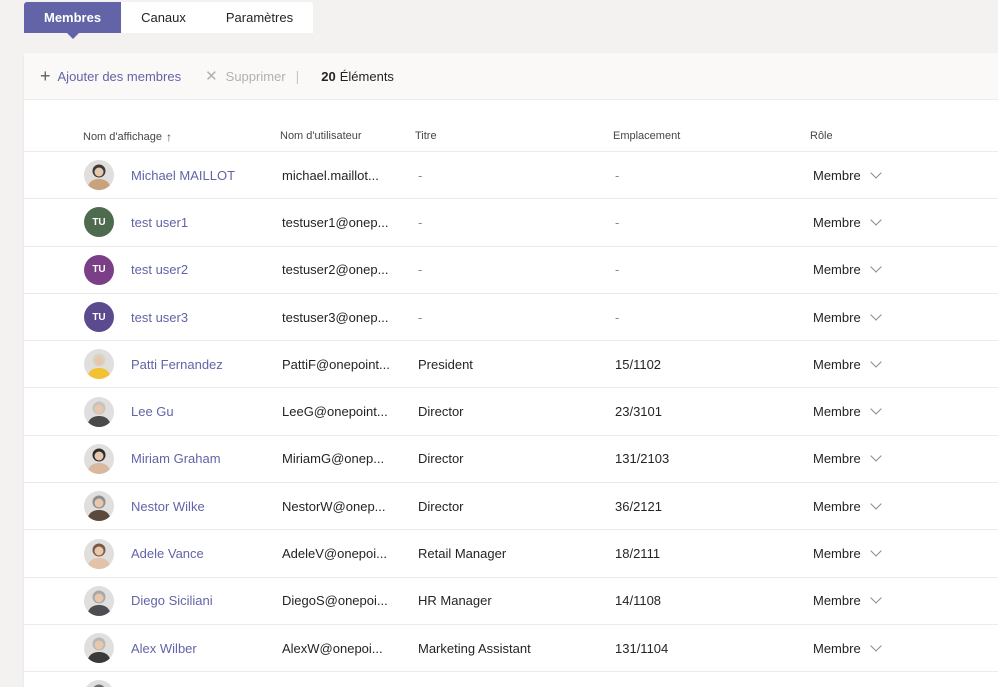 This screenshot has width=998, height=687. Describe the element at coordinates (511, 270) in the screenshot. I see `table-row: TU test user2 testuser2@onep... - - Membre` at that location.